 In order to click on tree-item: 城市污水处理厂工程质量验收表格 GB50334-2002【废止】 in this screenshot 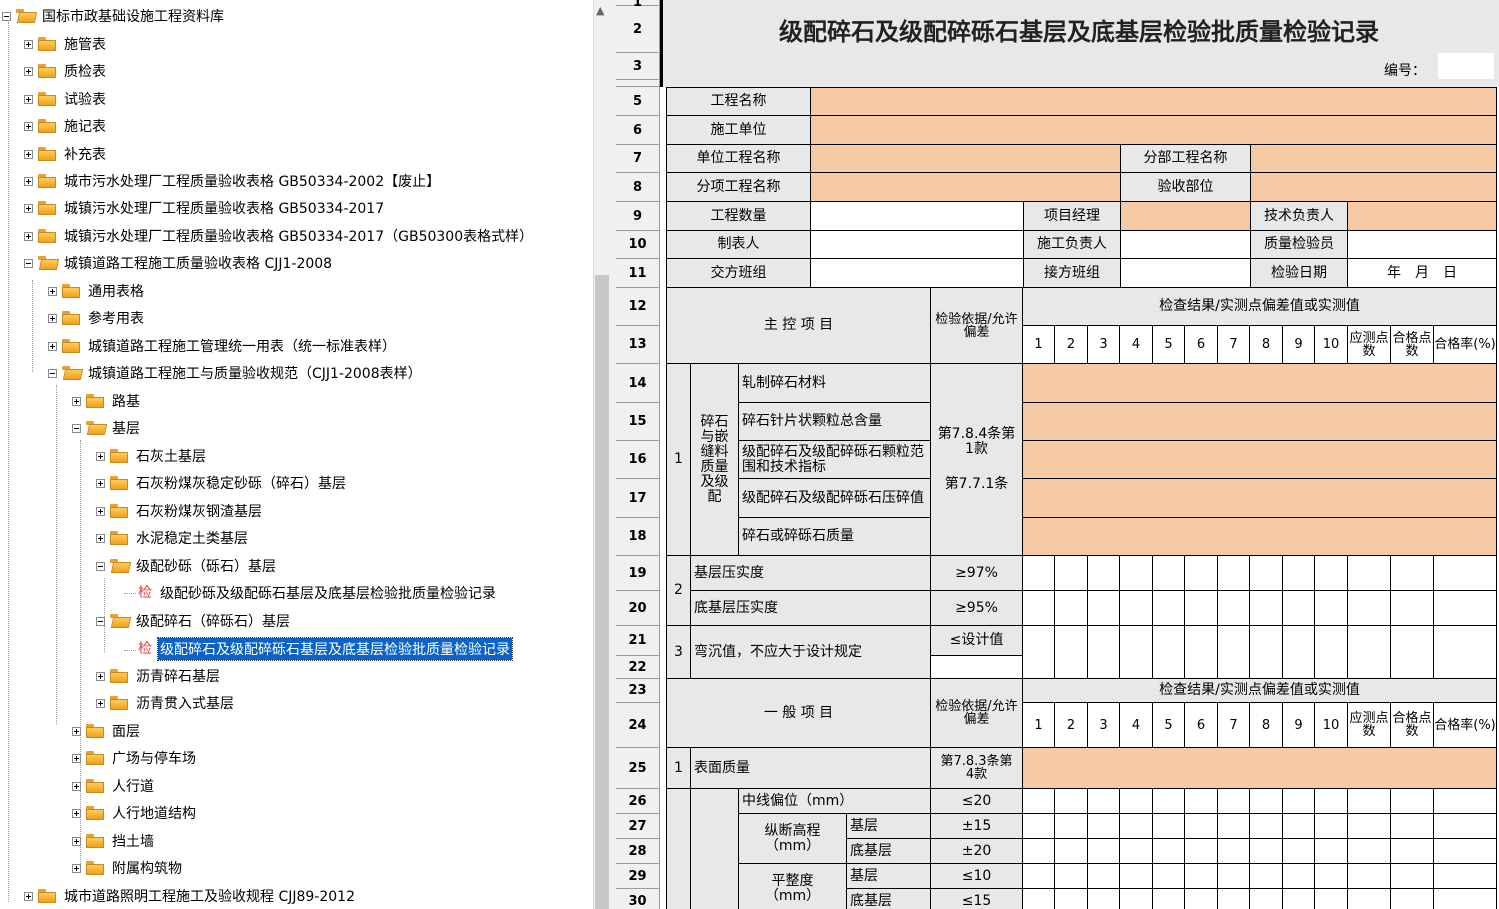, I will do `click(233, 181)`.